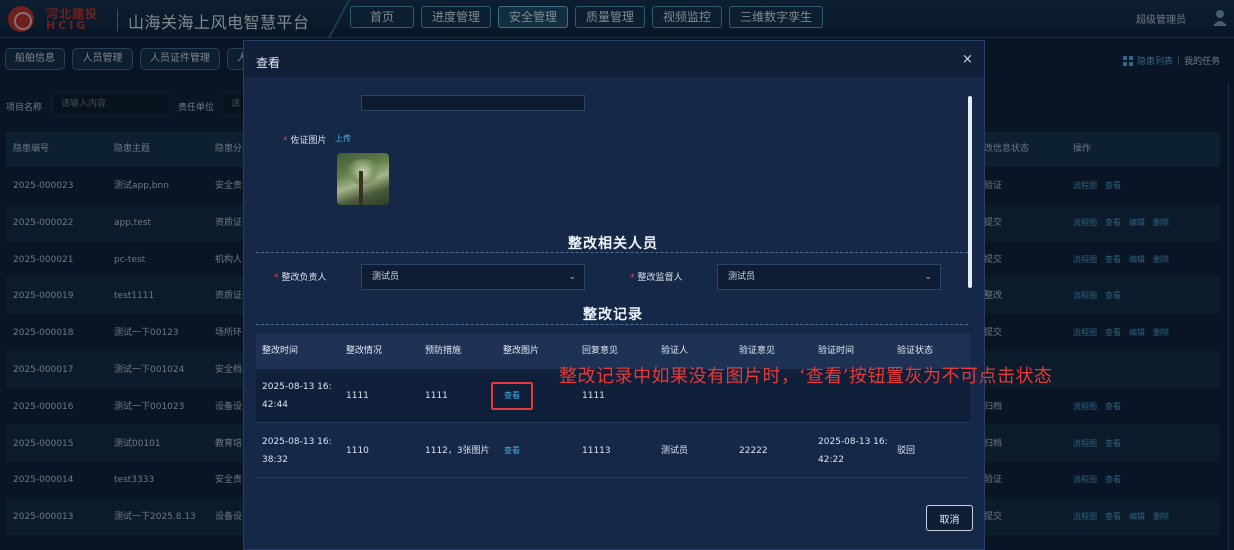 This screenshot has width=1234, height=550. I want to click on record-time: 2025-08-13 16:38:32, so click(297, 451).